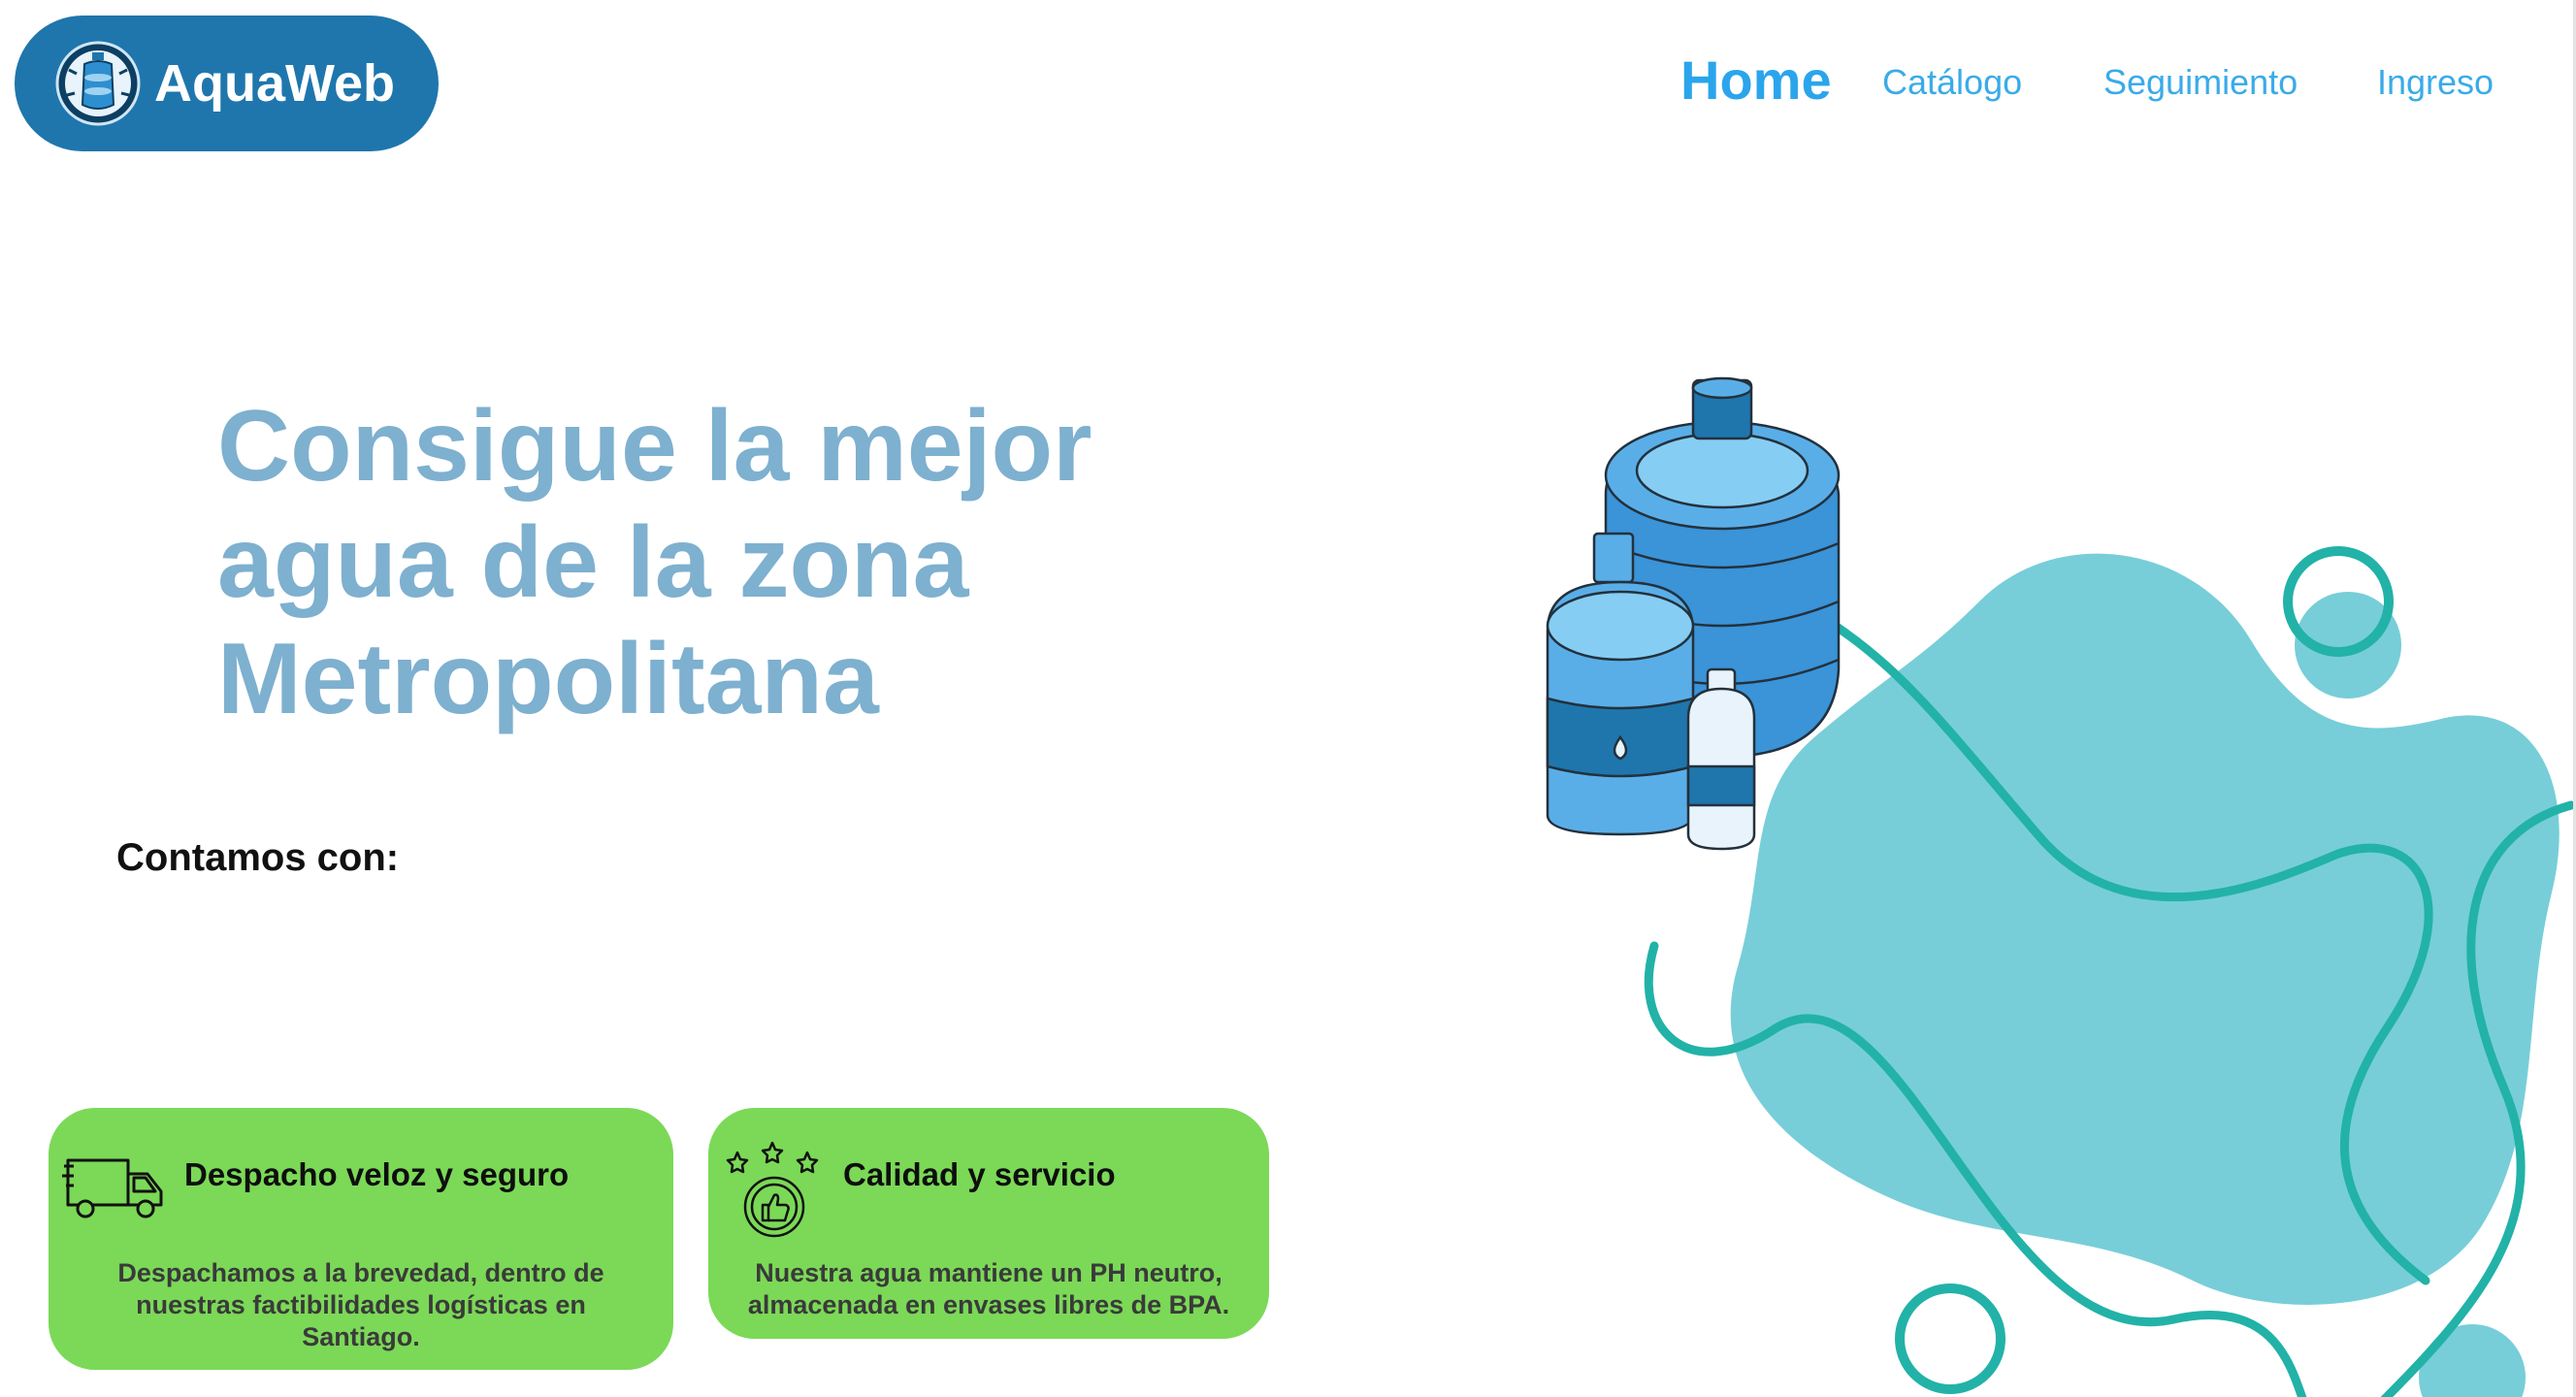 The image size is (2576, 1397). What do you see at coordinates (1950, 1338) in the screenshot?
I see `decorative-ring` at bounding box center [1950, 1338].